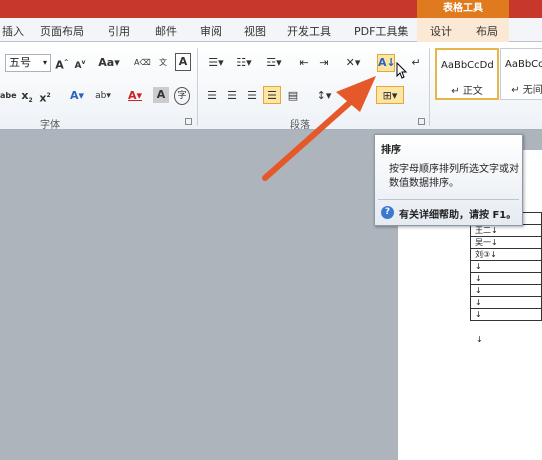 The height and width of the screenshot is (460, 542). What do you see at coordinates (244, 63) in the screenshot?
I see `numbering-icon: ☷▾` at bounding box center [244, 63].